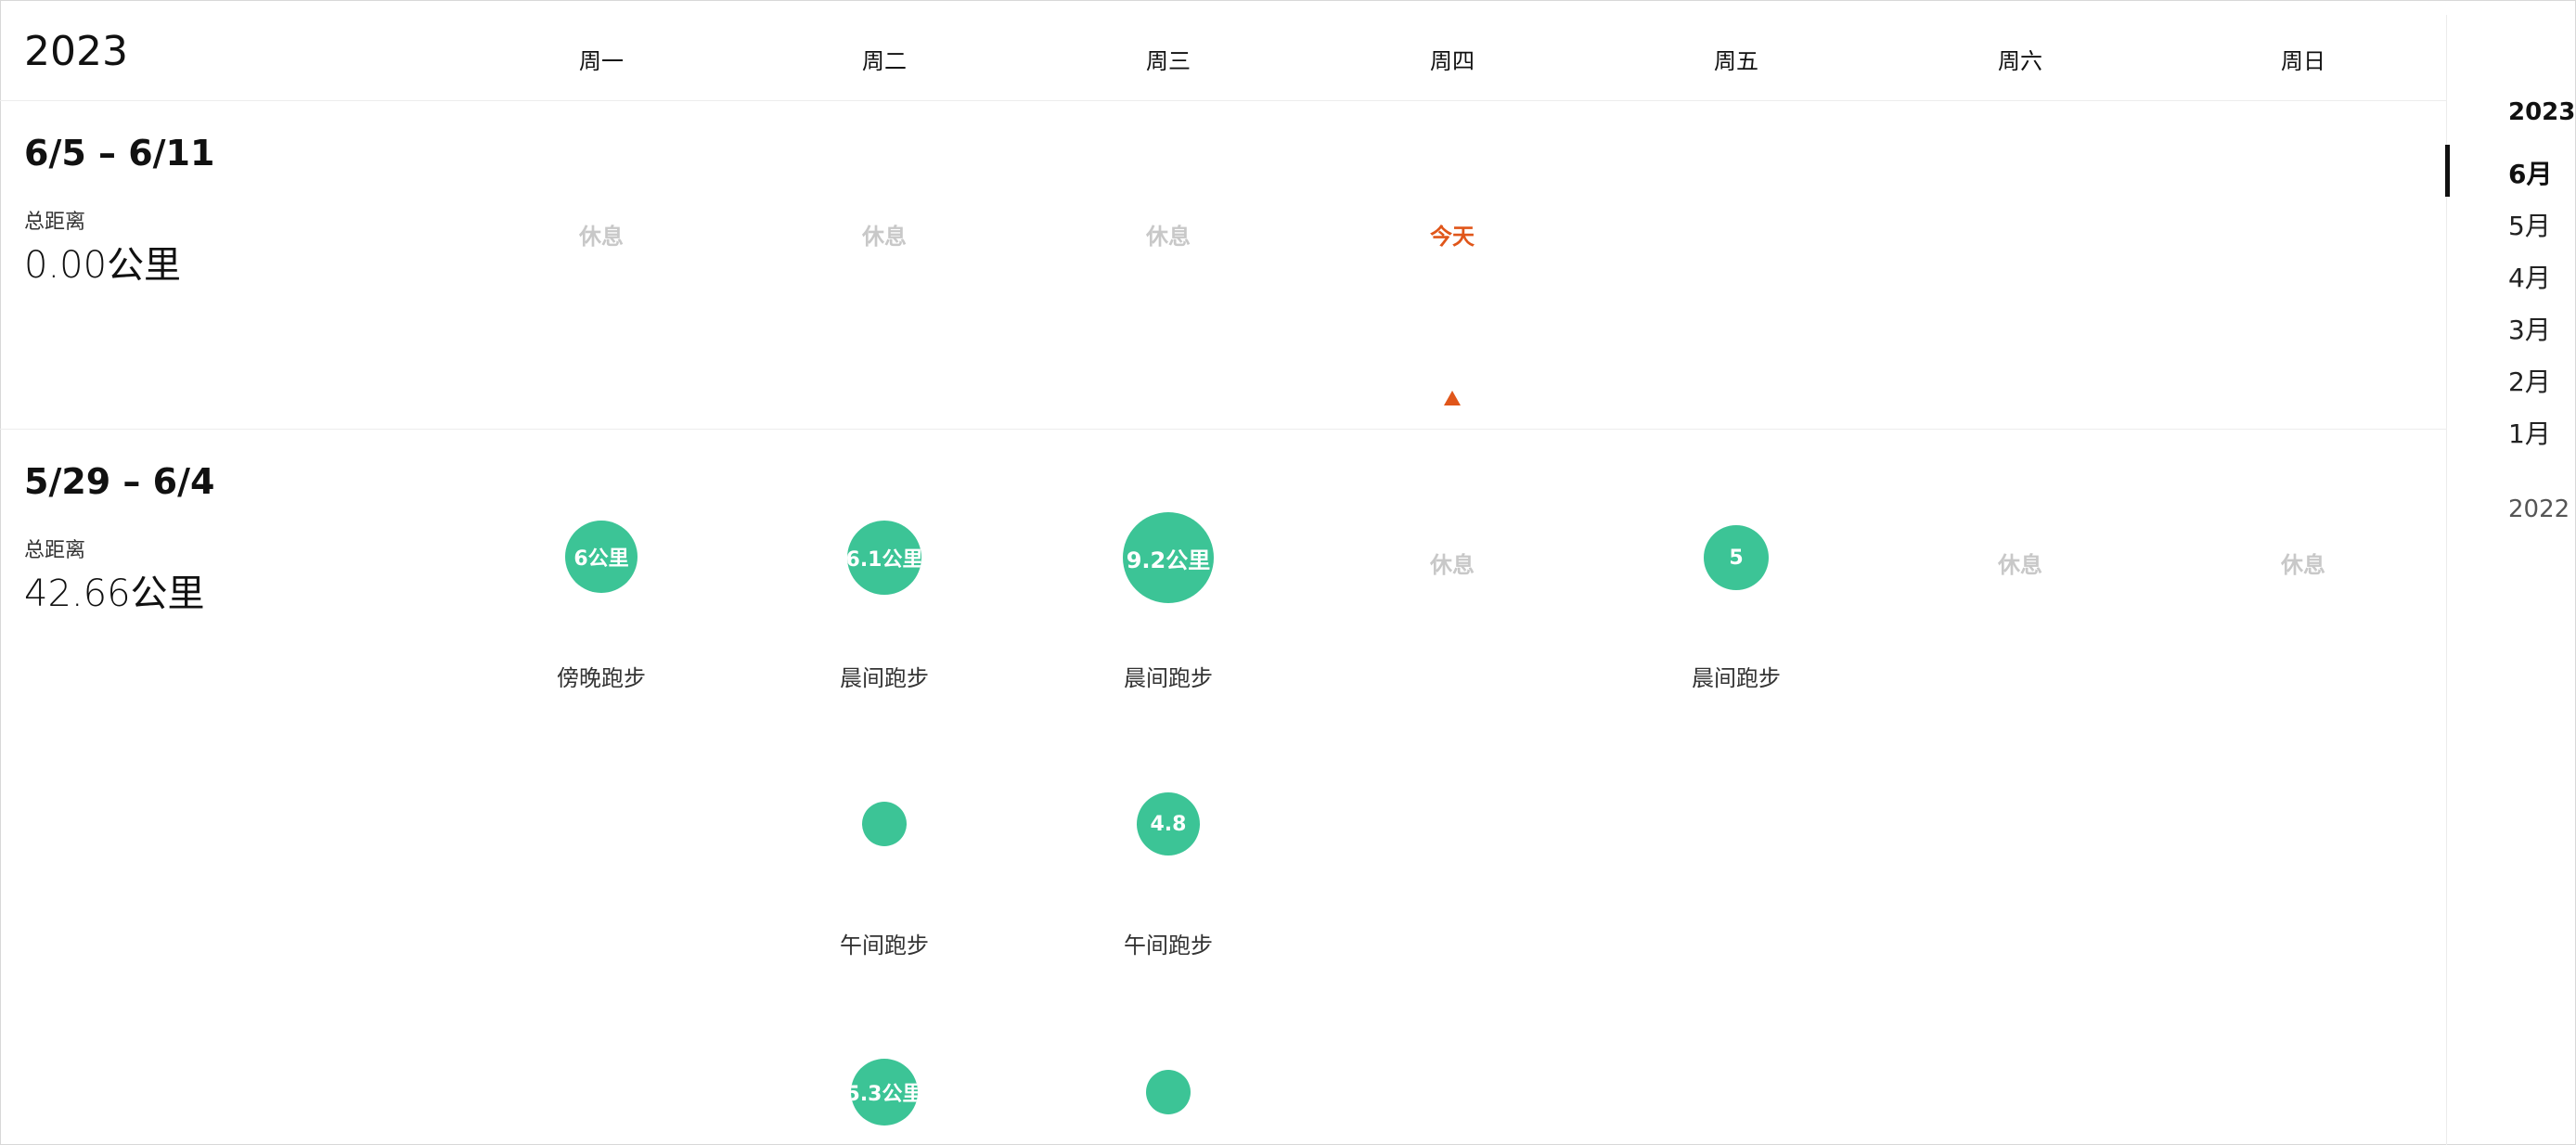 The image size is (2576, 1145). I want to click on day-header-fri: 周五, so click(1736, 61).